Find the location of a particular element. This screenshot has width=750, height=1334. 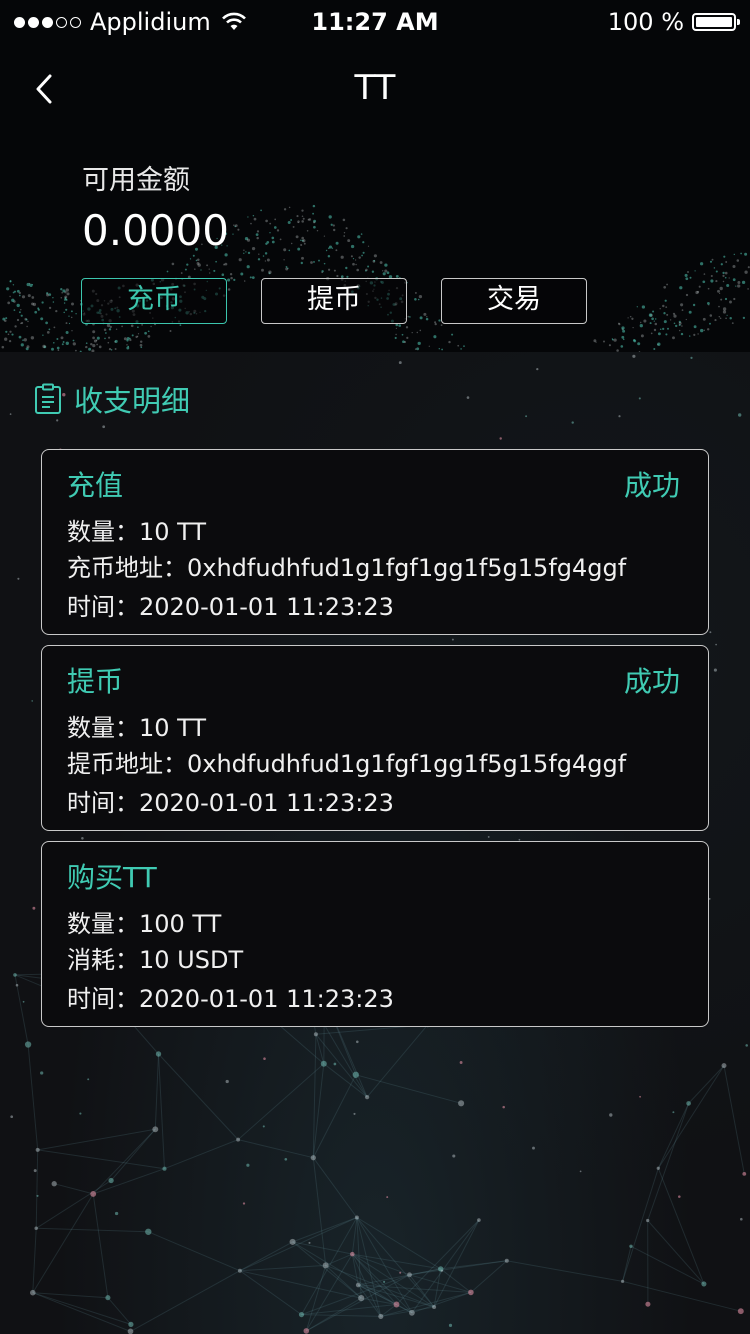

record-type: 购买TT is located at coordinates (112, 877).